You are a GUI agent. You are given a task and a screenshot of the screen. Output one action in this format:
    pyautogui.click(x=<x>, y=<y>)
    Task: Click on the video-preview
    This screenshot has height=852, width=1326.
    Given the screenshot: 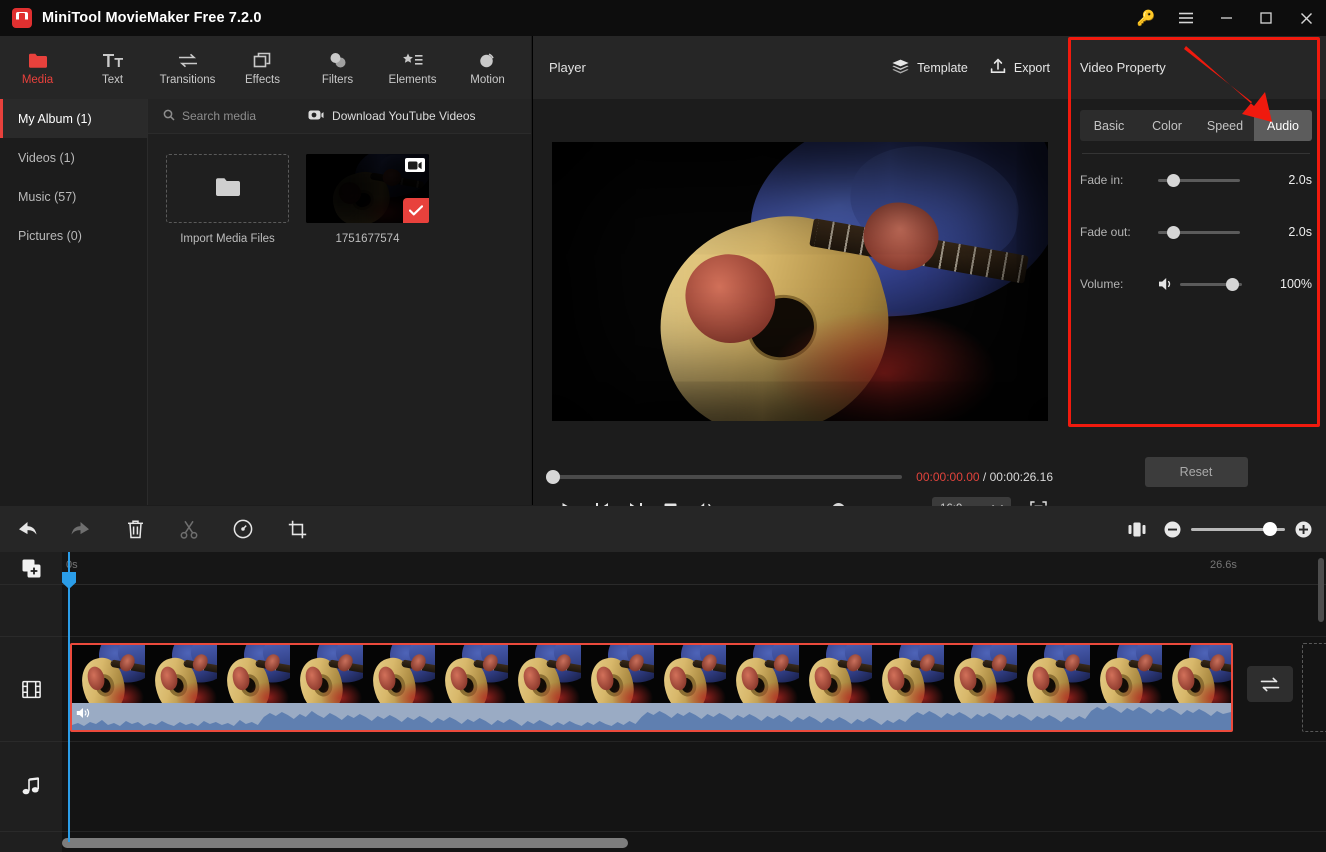 What is the action you would take?
    pyautogui.click(x=800, y=281)
    